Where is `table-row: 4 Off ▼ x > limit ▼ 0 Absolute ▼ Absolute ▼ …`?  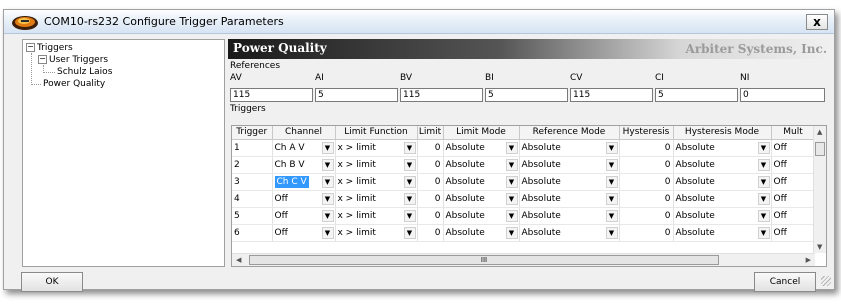
table-row: 4 Off ▼ x > limit ▼ 0 Absolute ▼ Absolute ▼ … is located at coordinates (524, 199).